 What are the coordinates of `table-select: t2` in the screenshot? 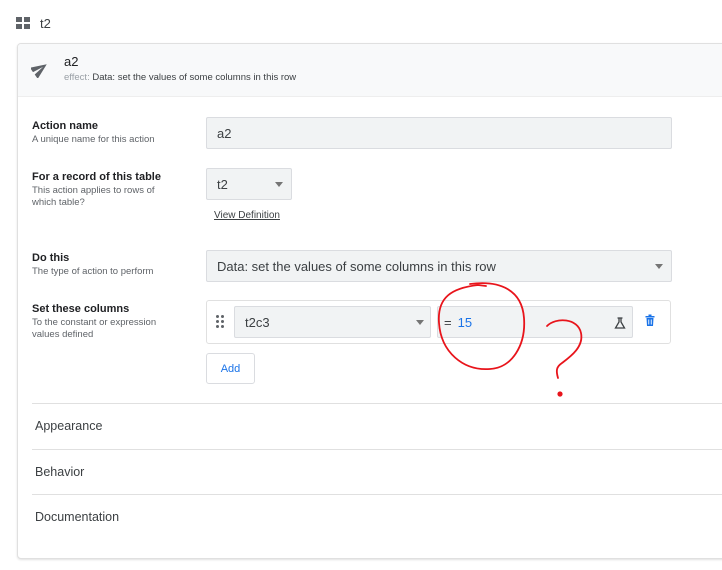 It's located at (249, 184).